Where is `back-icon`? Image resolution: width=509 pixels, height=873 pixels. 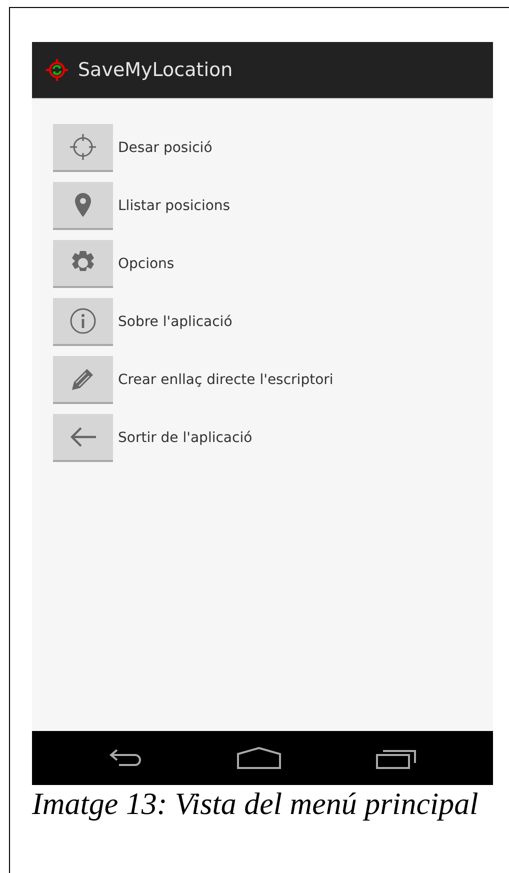 back-icon is located at coordinates (126, 758).